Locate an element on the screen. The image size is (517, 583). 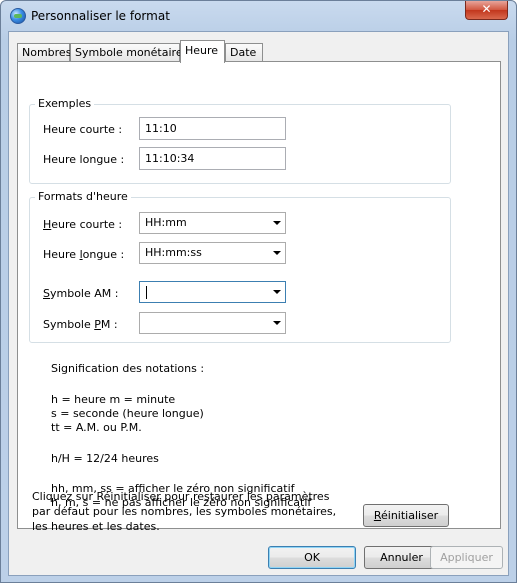
short-time-combo: HH:mm is located at coordinates (212, 223).